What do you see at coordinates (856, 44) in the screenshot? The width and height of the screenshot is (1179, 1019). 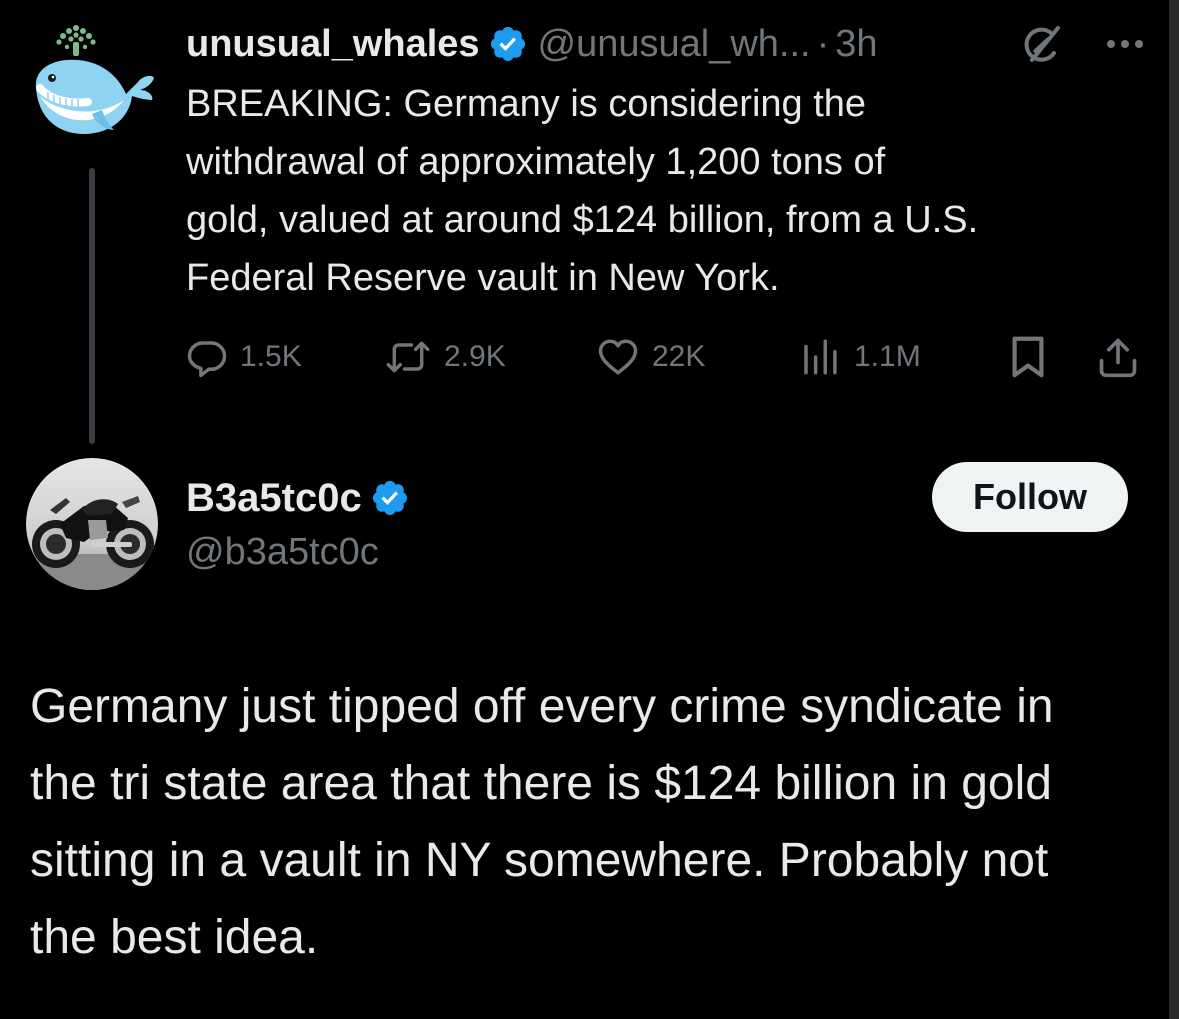 I see `tweet-timestamp: 3h` at bounding box center [856, 44].